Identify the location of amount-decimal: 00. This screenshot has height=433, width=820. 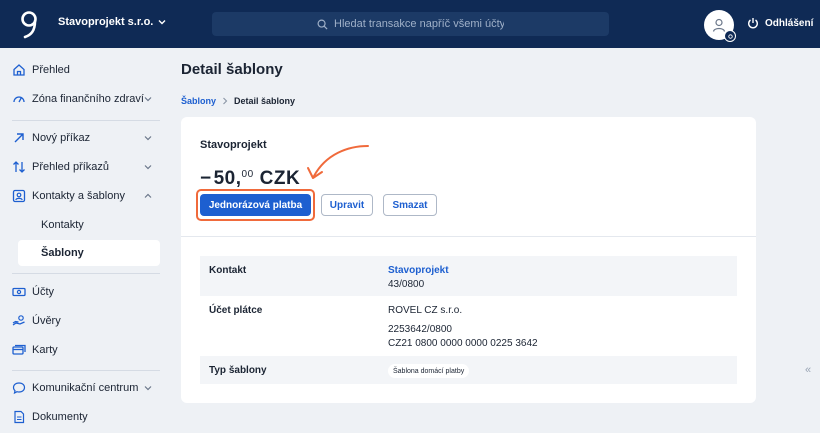
(247, 174).